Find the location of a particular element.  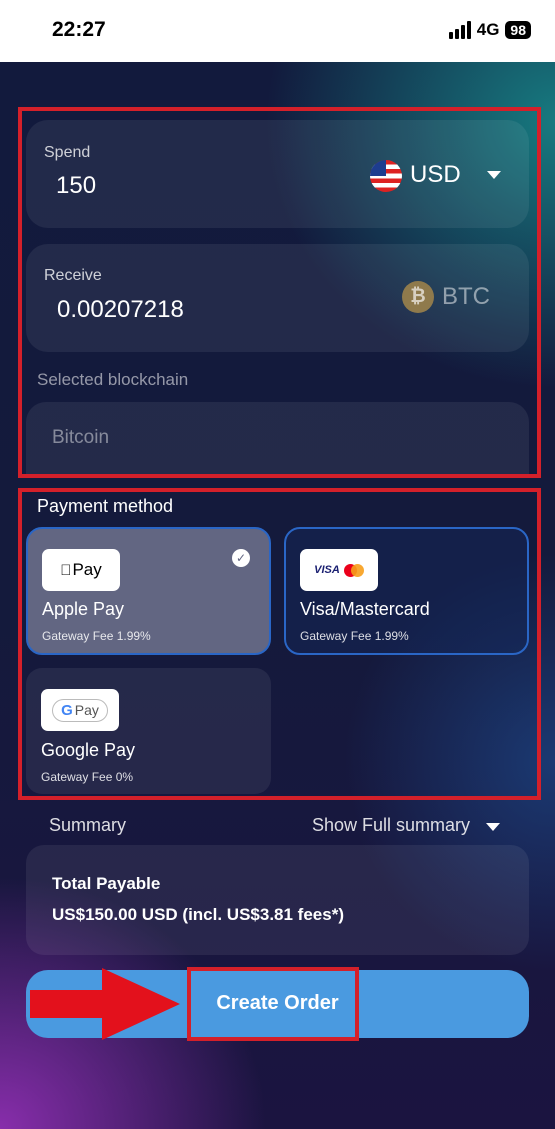

arrow-shape is located at coordinates (105, 1004).